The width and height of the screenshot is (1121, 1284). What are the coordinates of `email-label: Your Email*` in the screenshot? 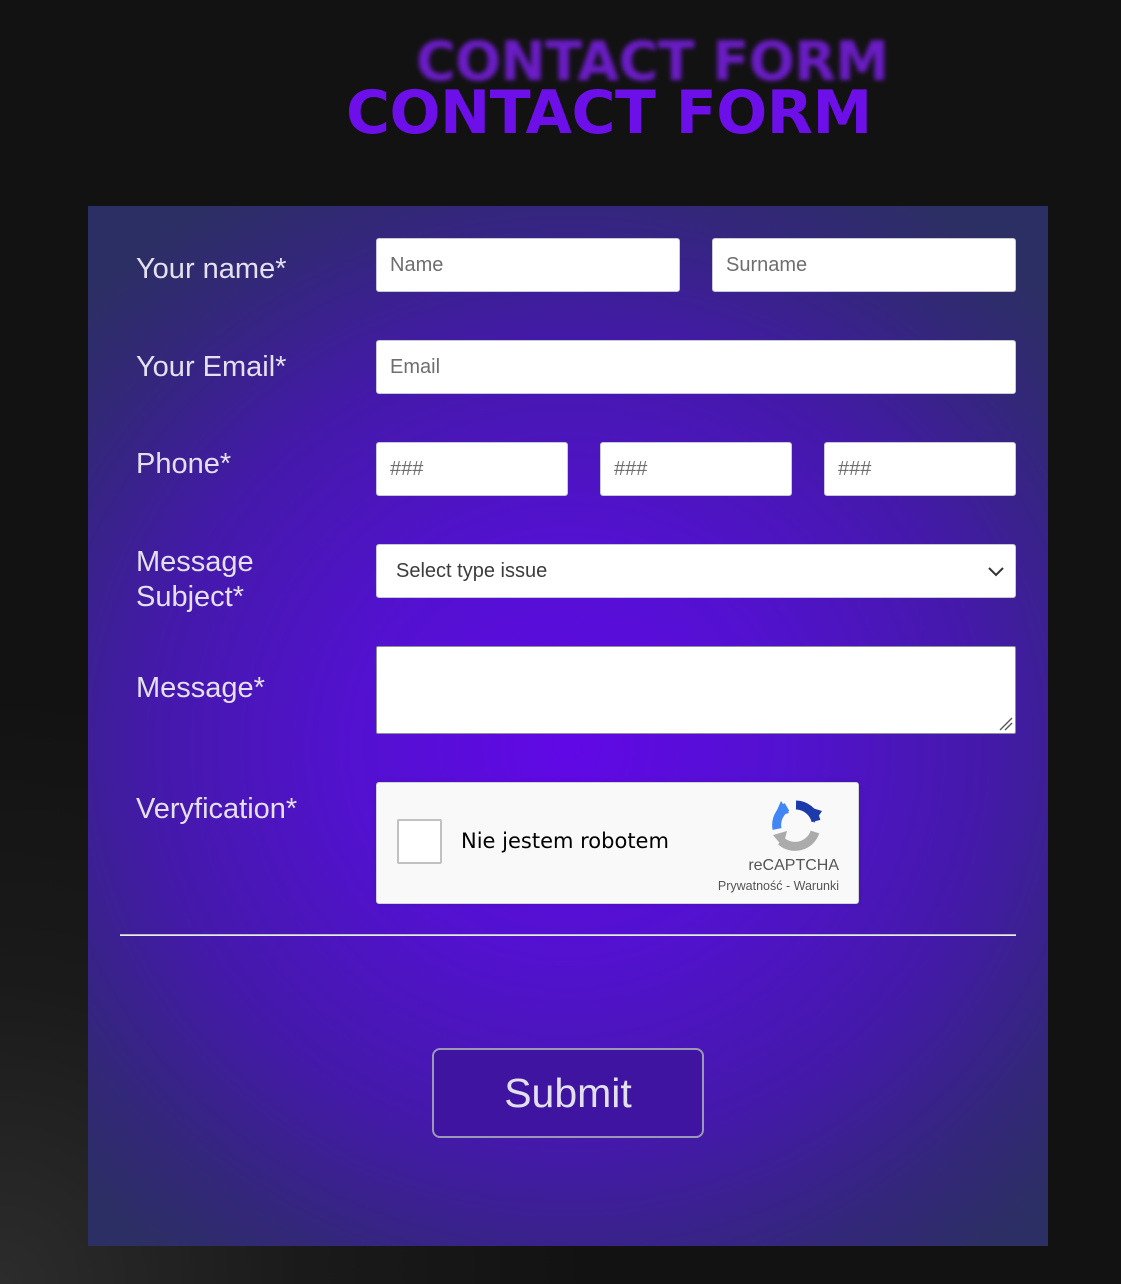 It's located at (211, 367).